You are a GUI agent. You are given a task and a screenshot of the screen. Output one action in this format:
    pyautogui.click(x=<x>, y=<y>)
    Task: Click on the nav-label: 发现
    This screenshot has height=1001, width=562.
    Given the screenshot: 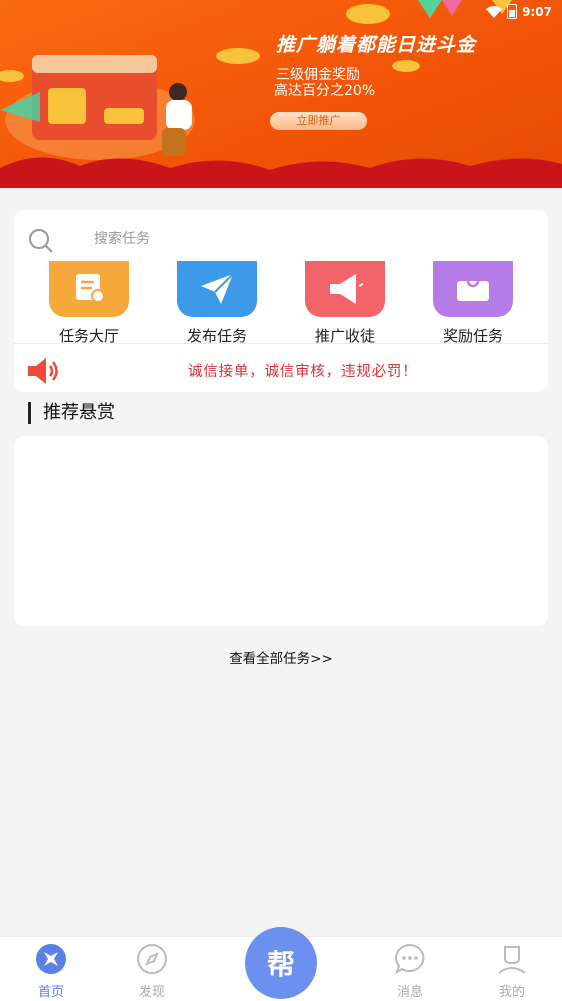 What is the action you would take?
    pyautogui.click(x=151, y=992)
    